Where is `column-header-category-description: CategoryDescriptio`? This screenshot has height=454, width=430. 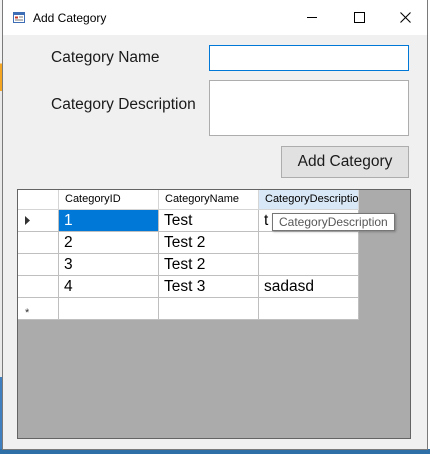
column-header-category-description: CategoryDescriptio is located at coordinates (309, 200).